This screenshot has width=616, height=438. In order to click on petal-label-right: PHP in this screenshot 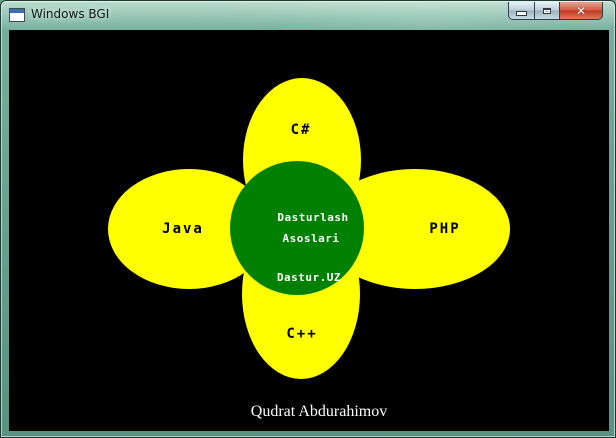, I will do `click(444, 229)`.